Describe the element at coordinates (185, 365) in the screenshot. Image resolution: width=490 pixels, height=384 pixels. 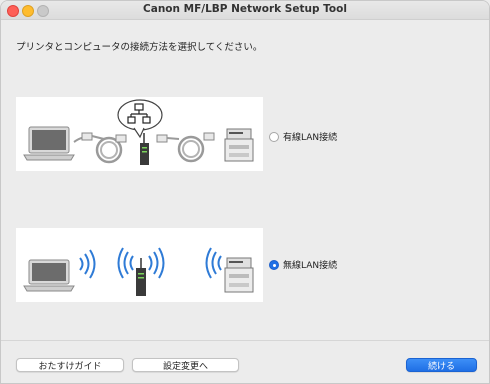
I see `change-settings-button: 設定変更へ` at that location.